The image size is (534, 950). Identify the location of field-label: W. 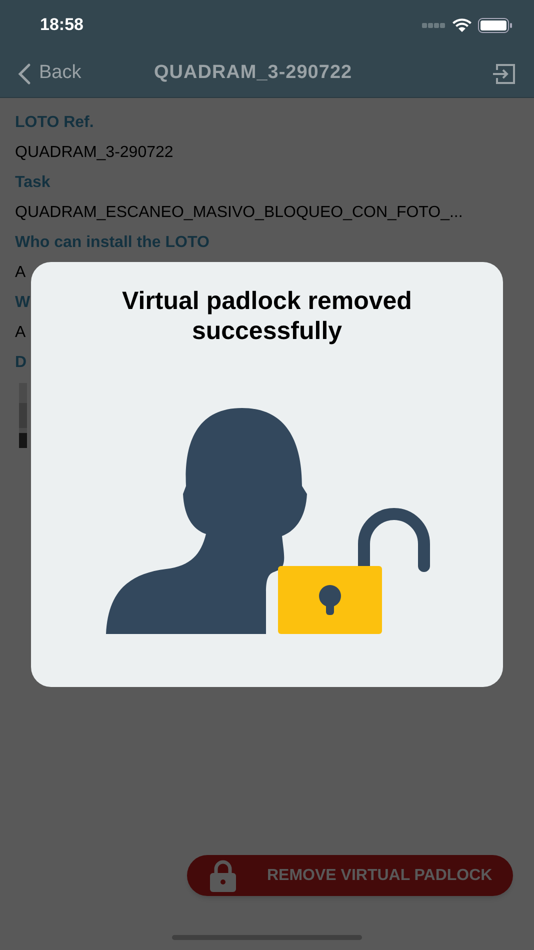
(22, 303).